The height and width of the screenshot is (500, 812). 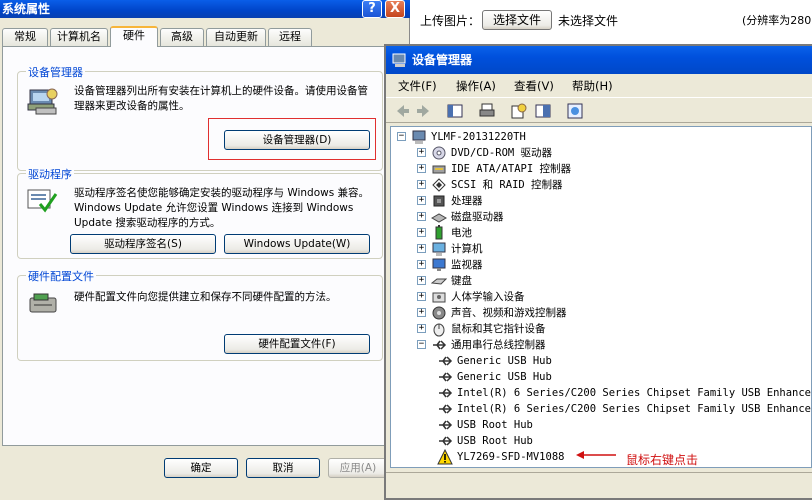 I want to click on computer-icon, so click(x=439, y=249).